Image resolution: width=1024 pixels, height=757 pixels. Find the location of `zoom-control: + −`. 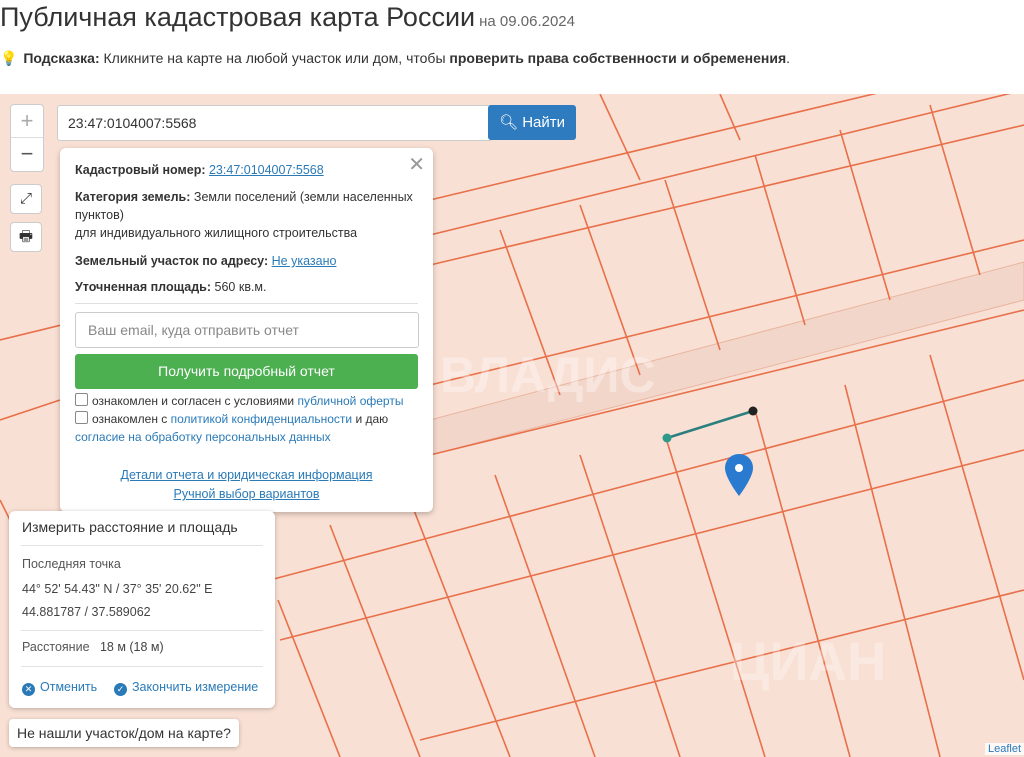

zoom-control: + − is located at coordinates (27, 138).